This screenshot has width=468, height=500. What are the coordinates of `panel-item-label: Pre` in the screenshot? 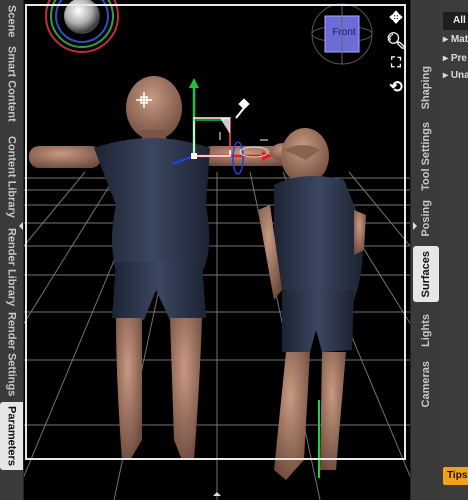 It's located at (458, 58).